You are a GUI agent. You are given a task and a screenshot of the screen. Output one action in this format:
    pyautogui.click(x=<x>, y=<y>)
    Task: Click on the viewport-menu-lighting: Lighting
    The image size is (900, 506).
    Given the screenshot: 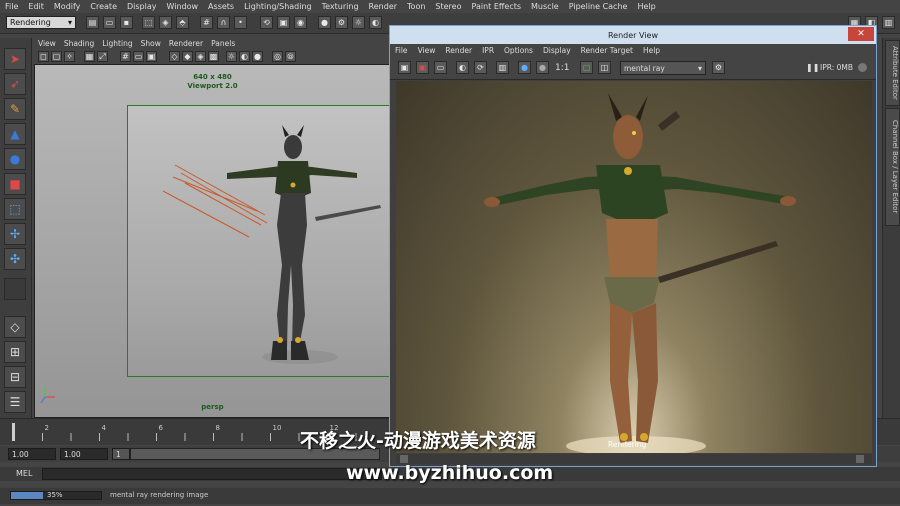 What is the action you would take?
    pyautogui.click(x=117, y=43)
    